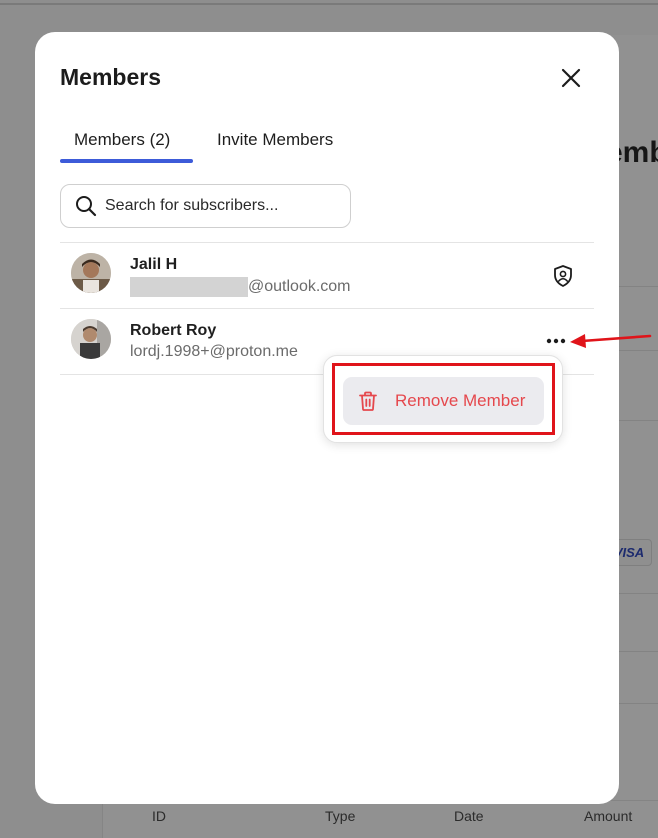 The width and height of the screenshot is (658, 838). What do you see at coordinates (126, 161) in the screenshot?
I see `active-tab-indicator` at bounding box center [126, 161].